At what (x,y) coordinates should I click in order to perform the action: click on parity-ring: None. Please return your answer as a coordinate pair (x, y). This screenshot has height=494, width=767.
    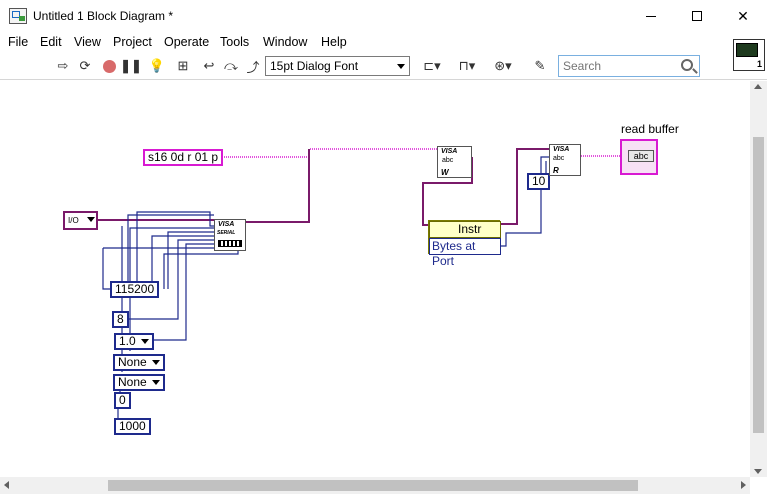
    Looking at the image, I should click on (139, 362).